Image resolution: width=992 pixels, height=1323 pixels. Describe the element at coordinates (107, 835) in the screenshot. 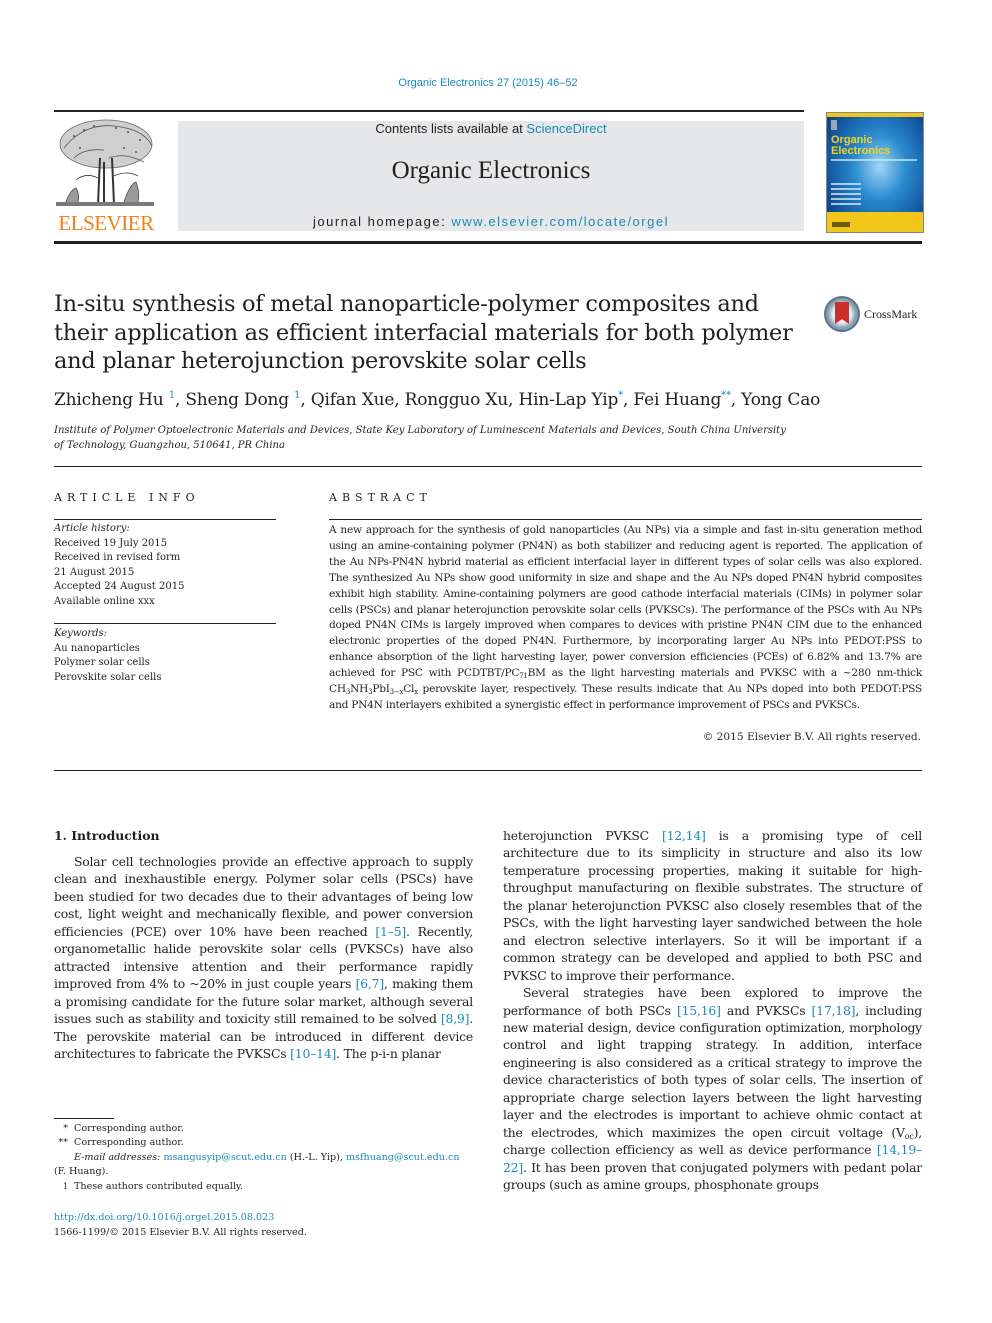

I see `section-heading-introduction: 1. Introduction` at that location.